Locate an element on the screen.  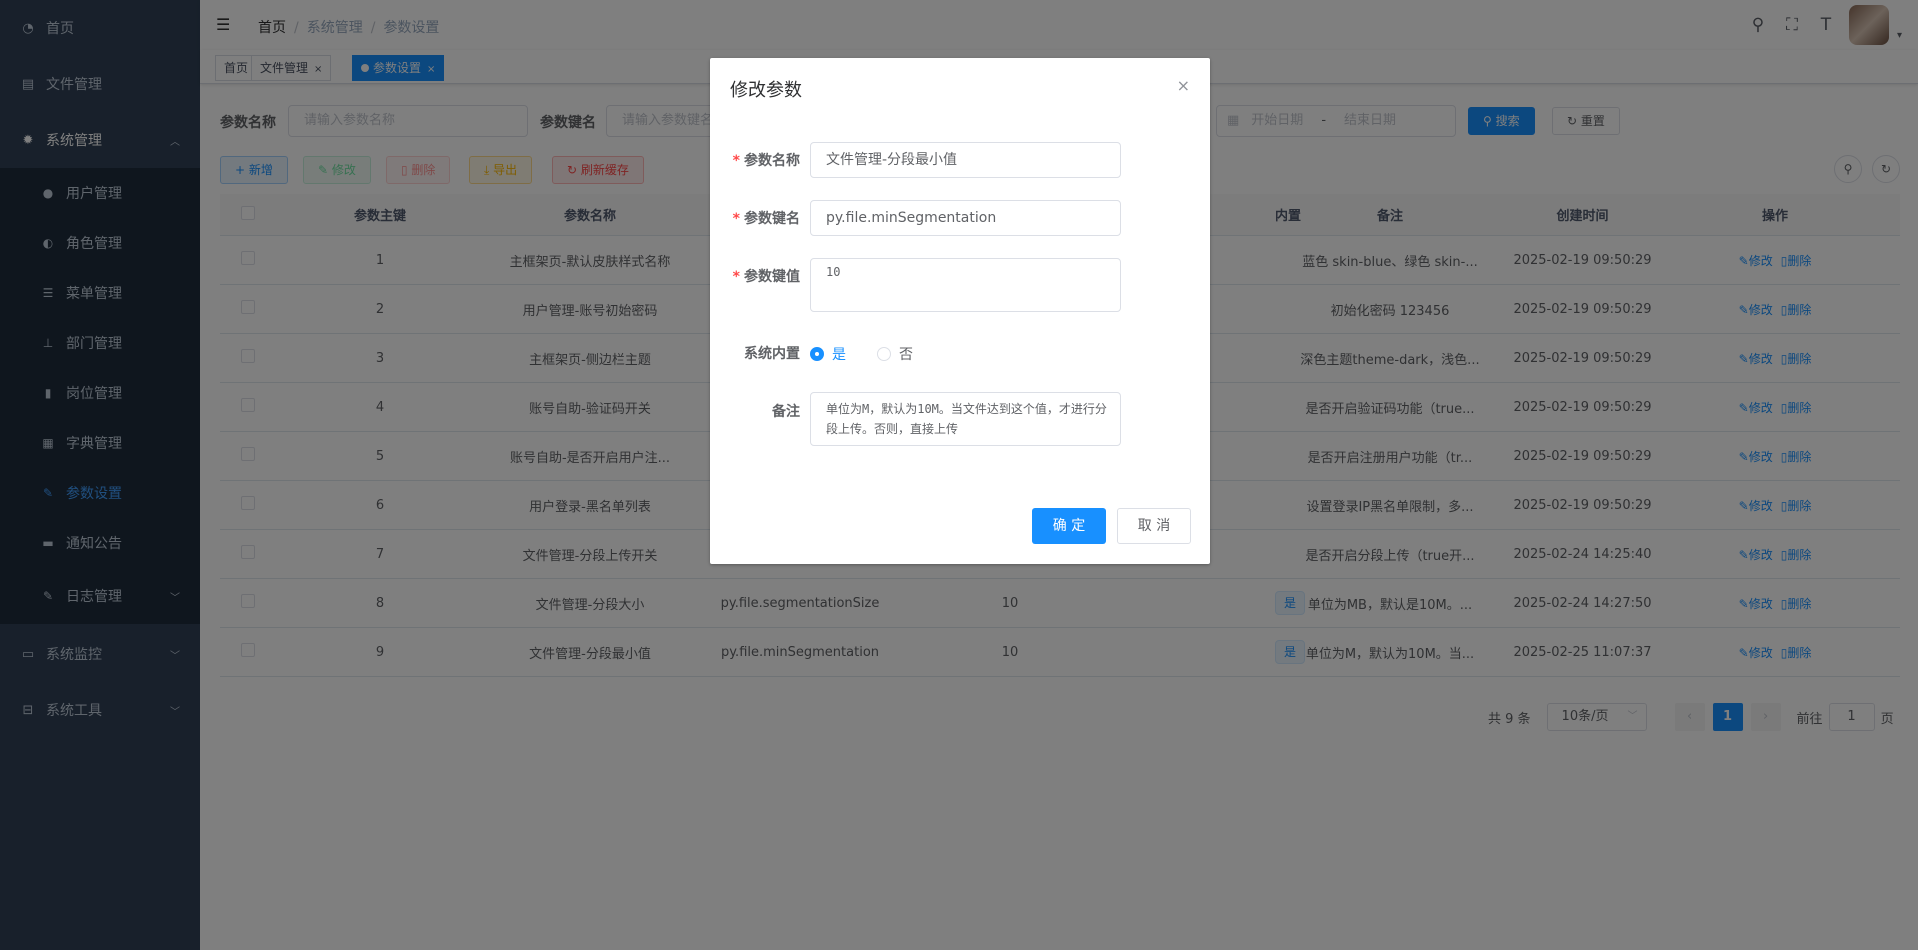
name-label: * 参数名称 is located at coordinates (766, 161).